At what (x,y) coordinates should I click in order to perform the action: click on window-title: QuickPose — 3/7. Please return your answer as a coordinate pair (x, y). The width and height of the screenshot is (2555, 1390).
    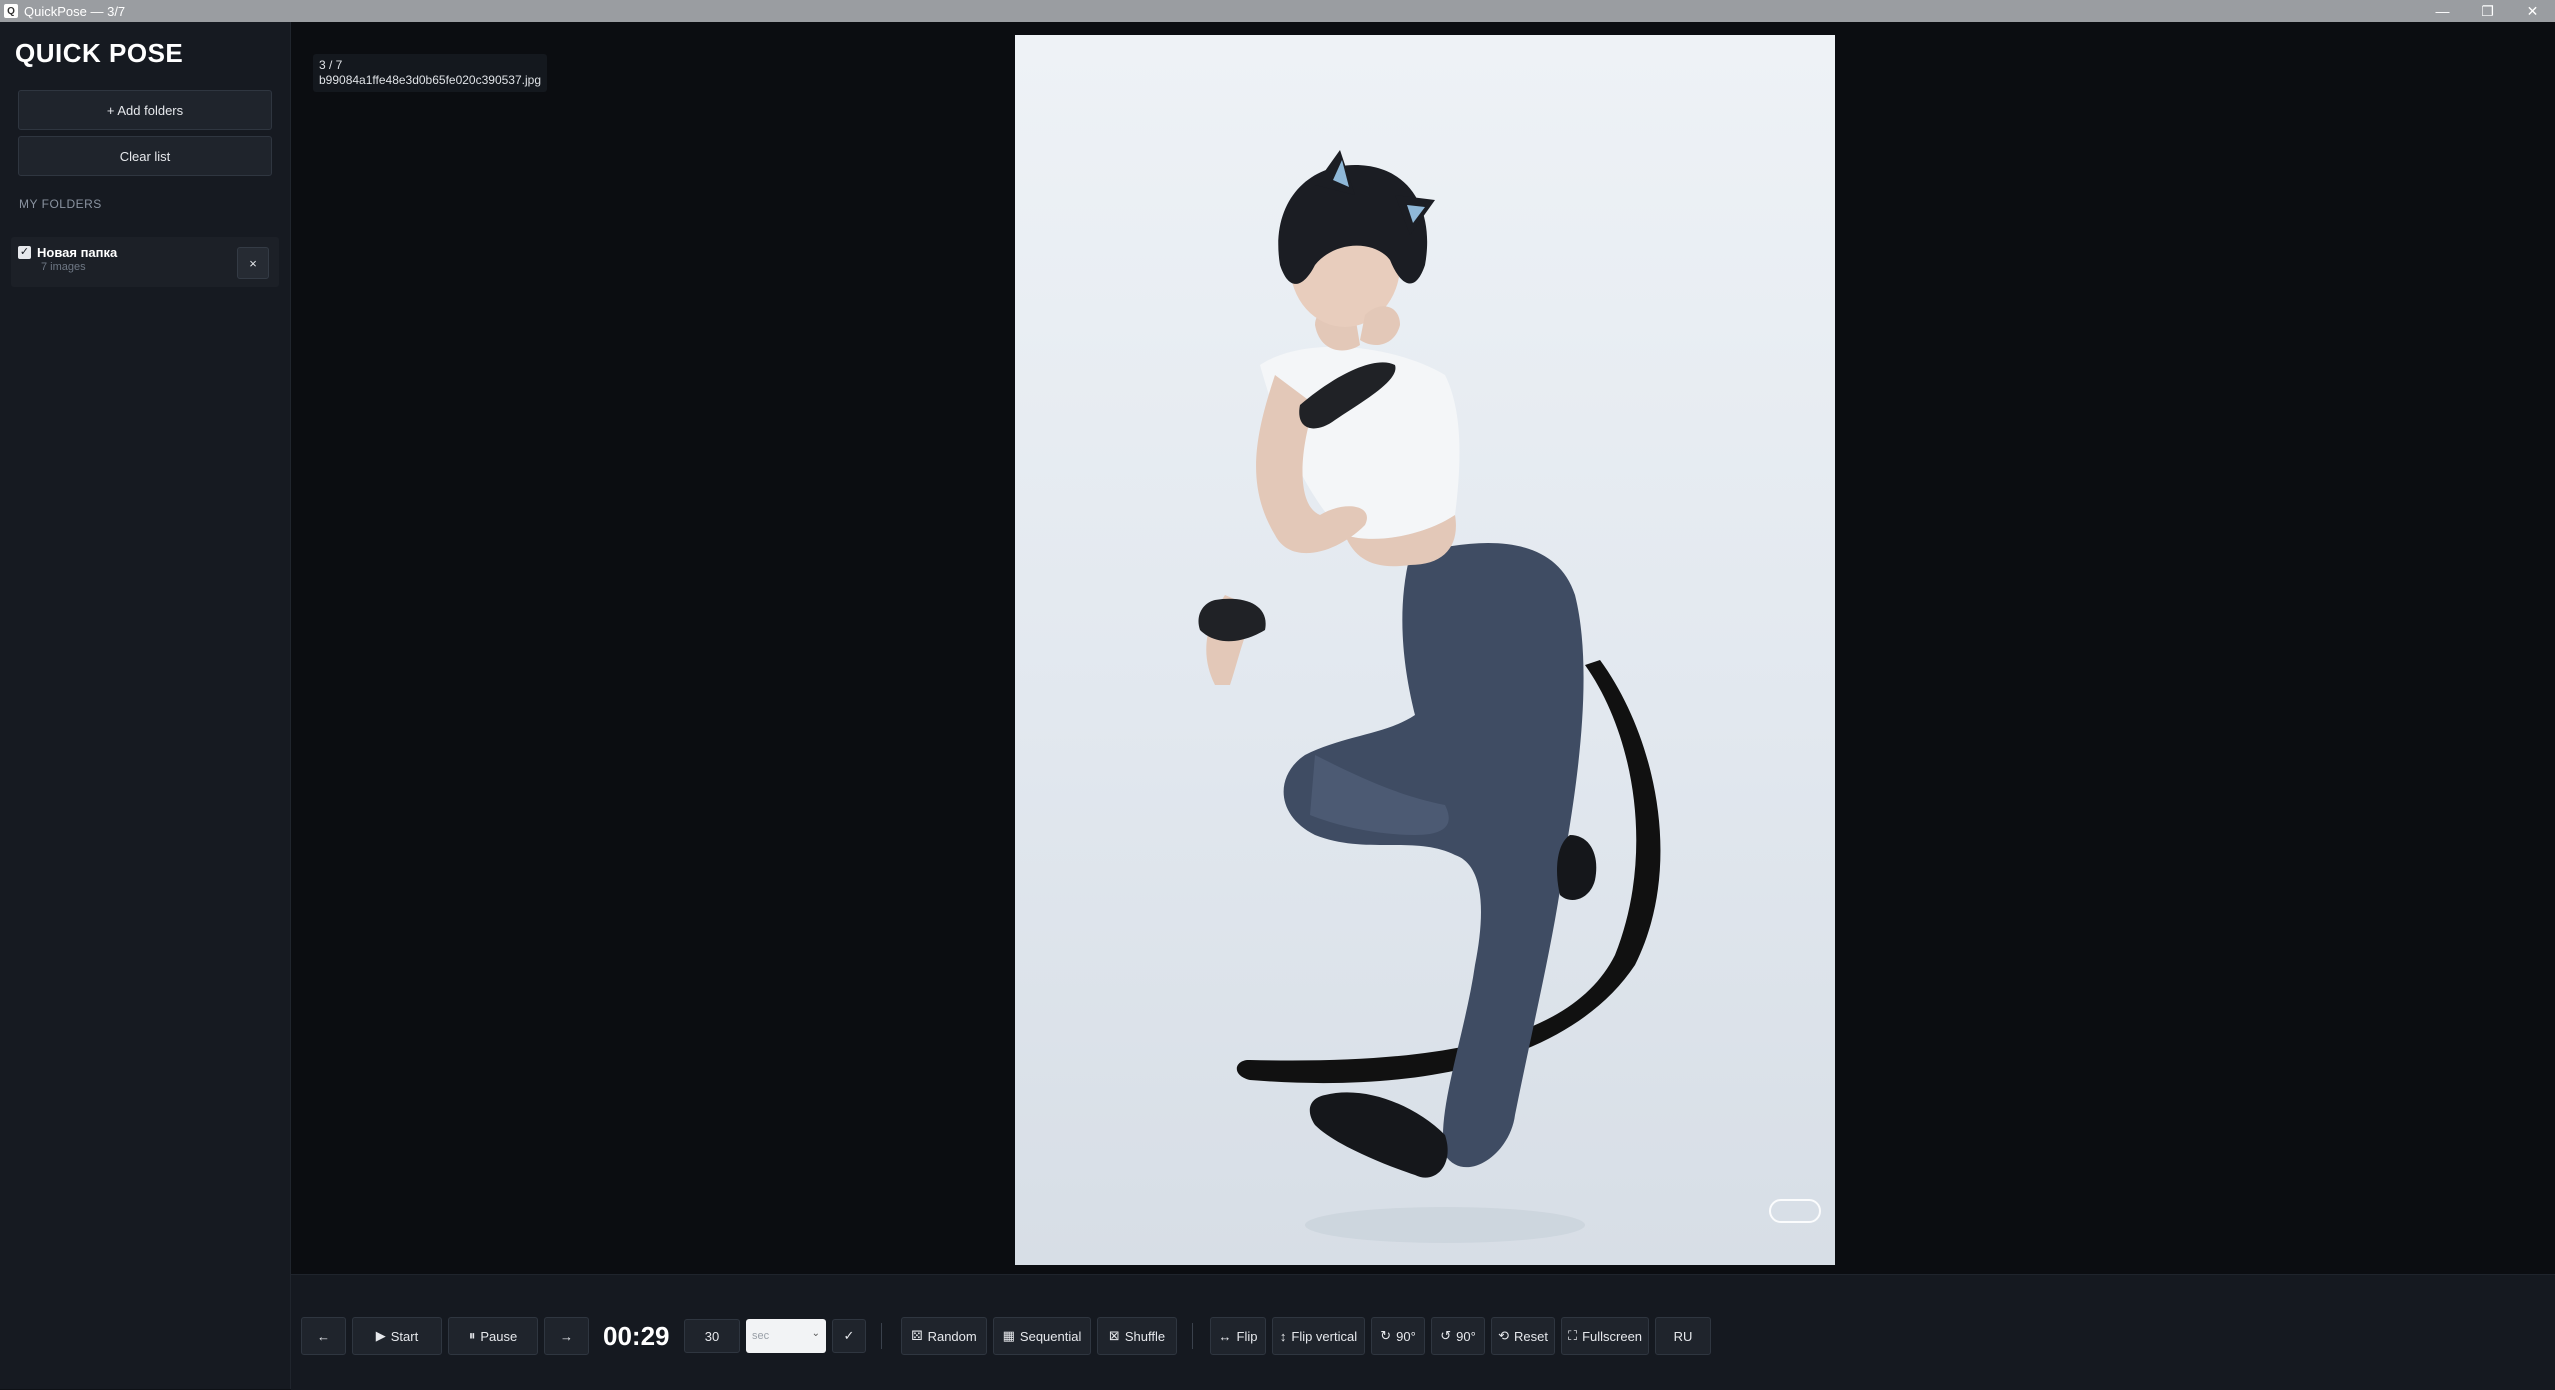
    Looking at the image, I should click on (75, 11).